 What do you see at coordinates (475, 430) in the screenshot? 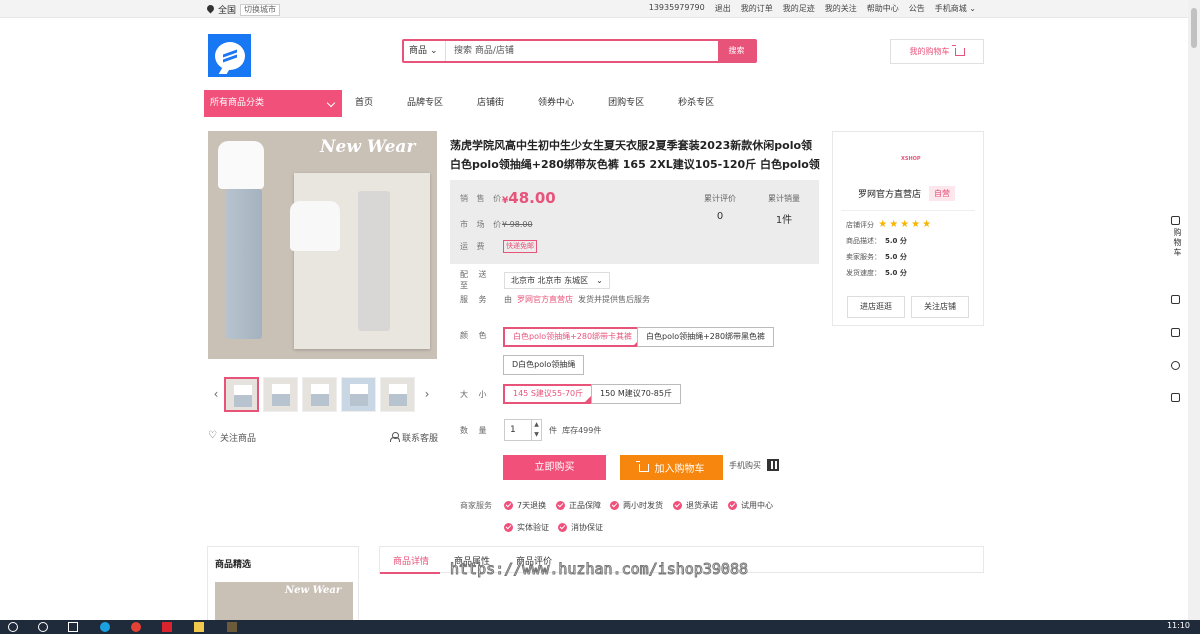
I see `qty-label: 数 量` at bounding box center [475, 430].